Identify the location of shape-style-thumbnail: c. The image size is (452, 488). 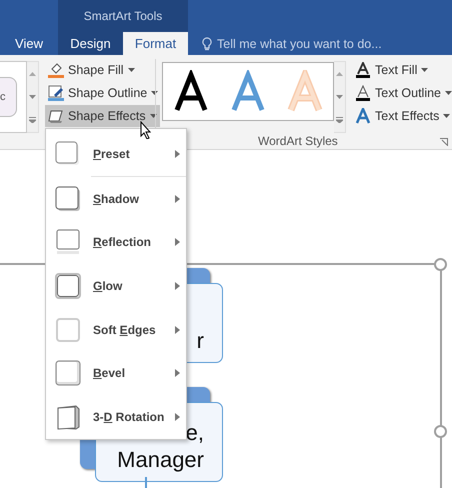
(8, 97).